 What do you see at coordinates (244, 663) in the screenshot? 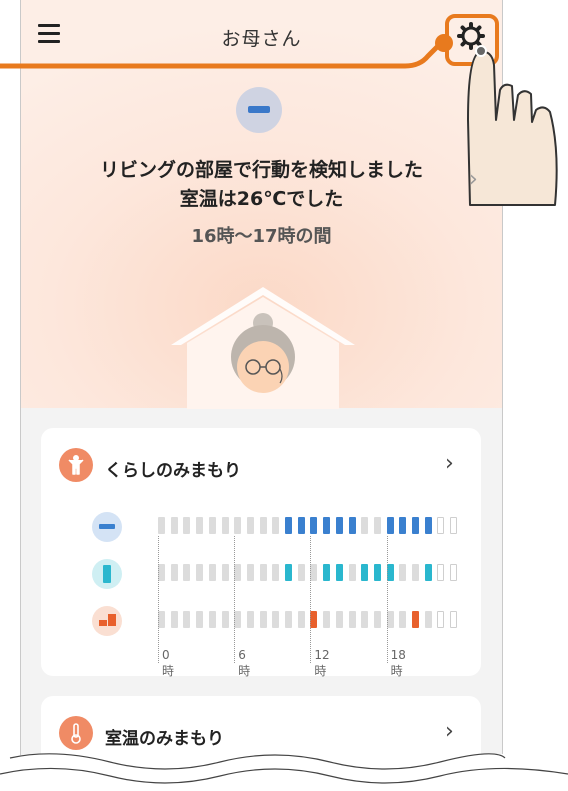
I see `hour-label: 6時` at bounding box center [244, 663].